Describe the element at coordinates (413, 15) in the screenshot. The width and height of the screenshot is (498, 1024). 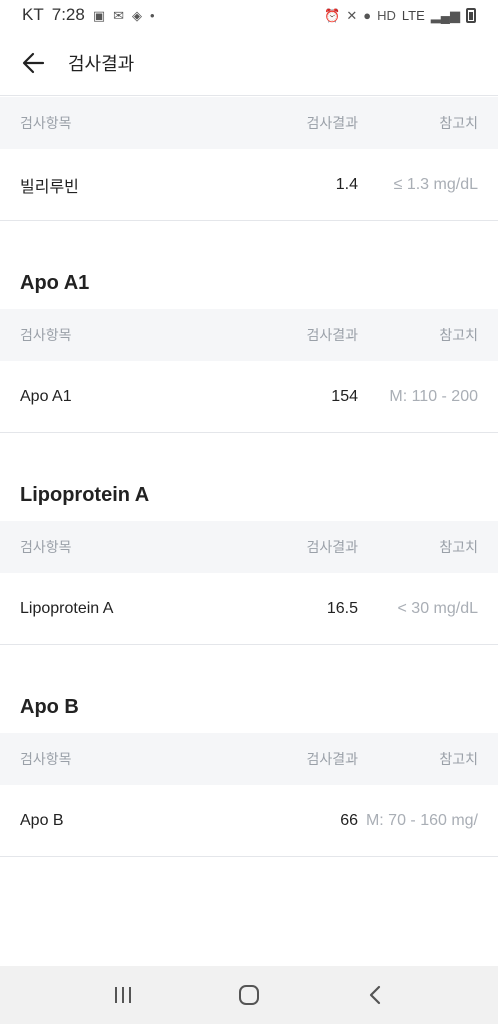
I see `network-label: LTE` at that location.